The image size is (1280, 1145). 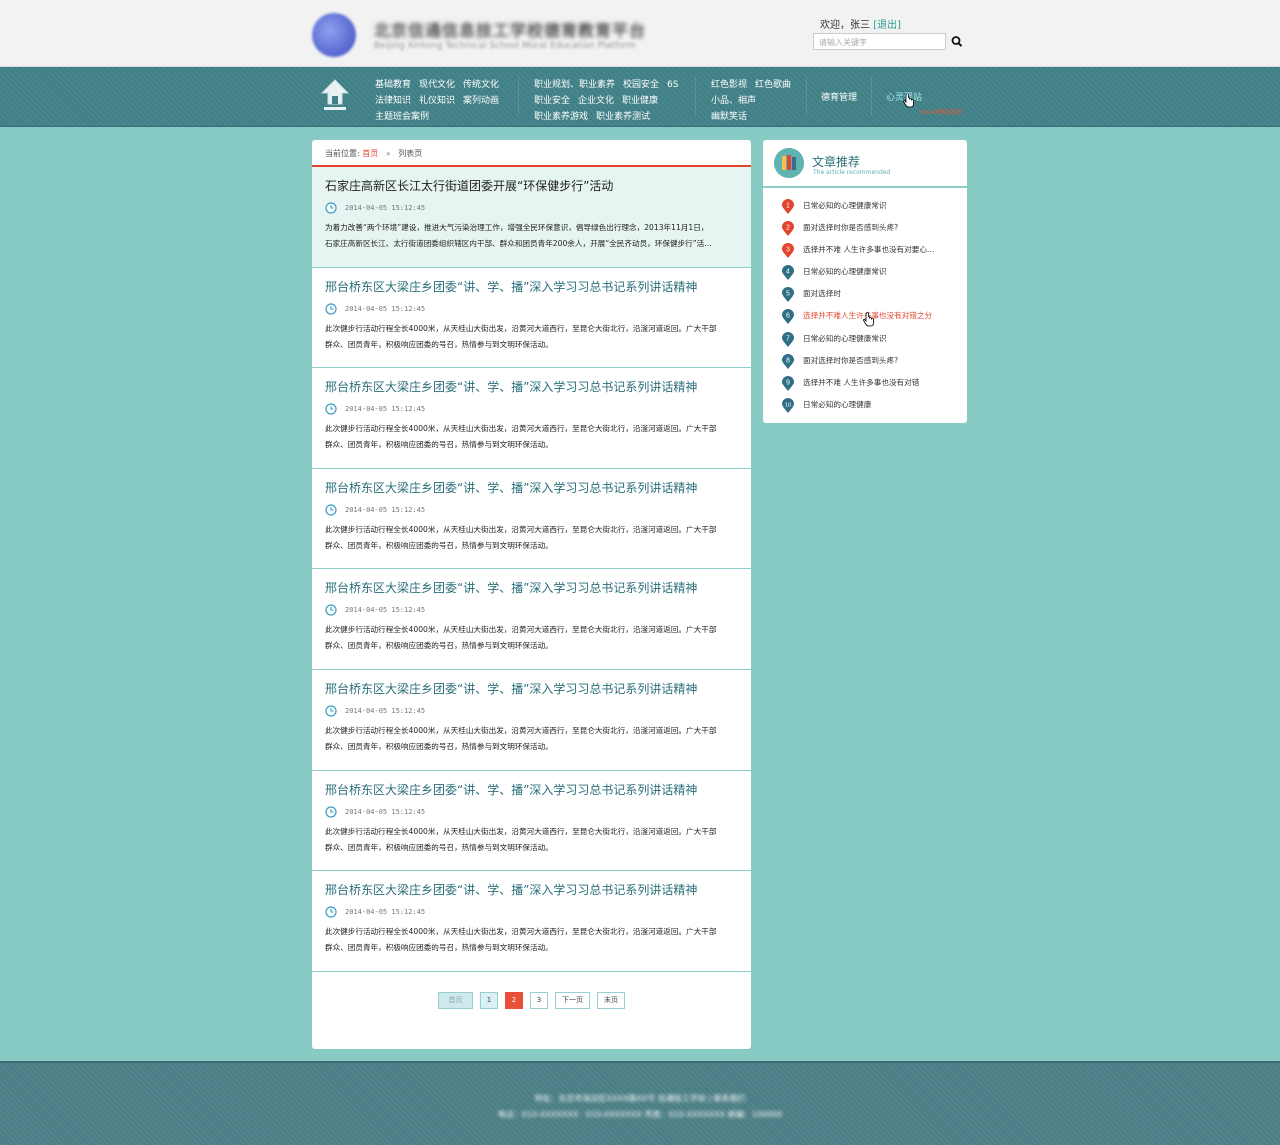 I want to click on pager-page-2: 2, so click(x=514, y=1000).